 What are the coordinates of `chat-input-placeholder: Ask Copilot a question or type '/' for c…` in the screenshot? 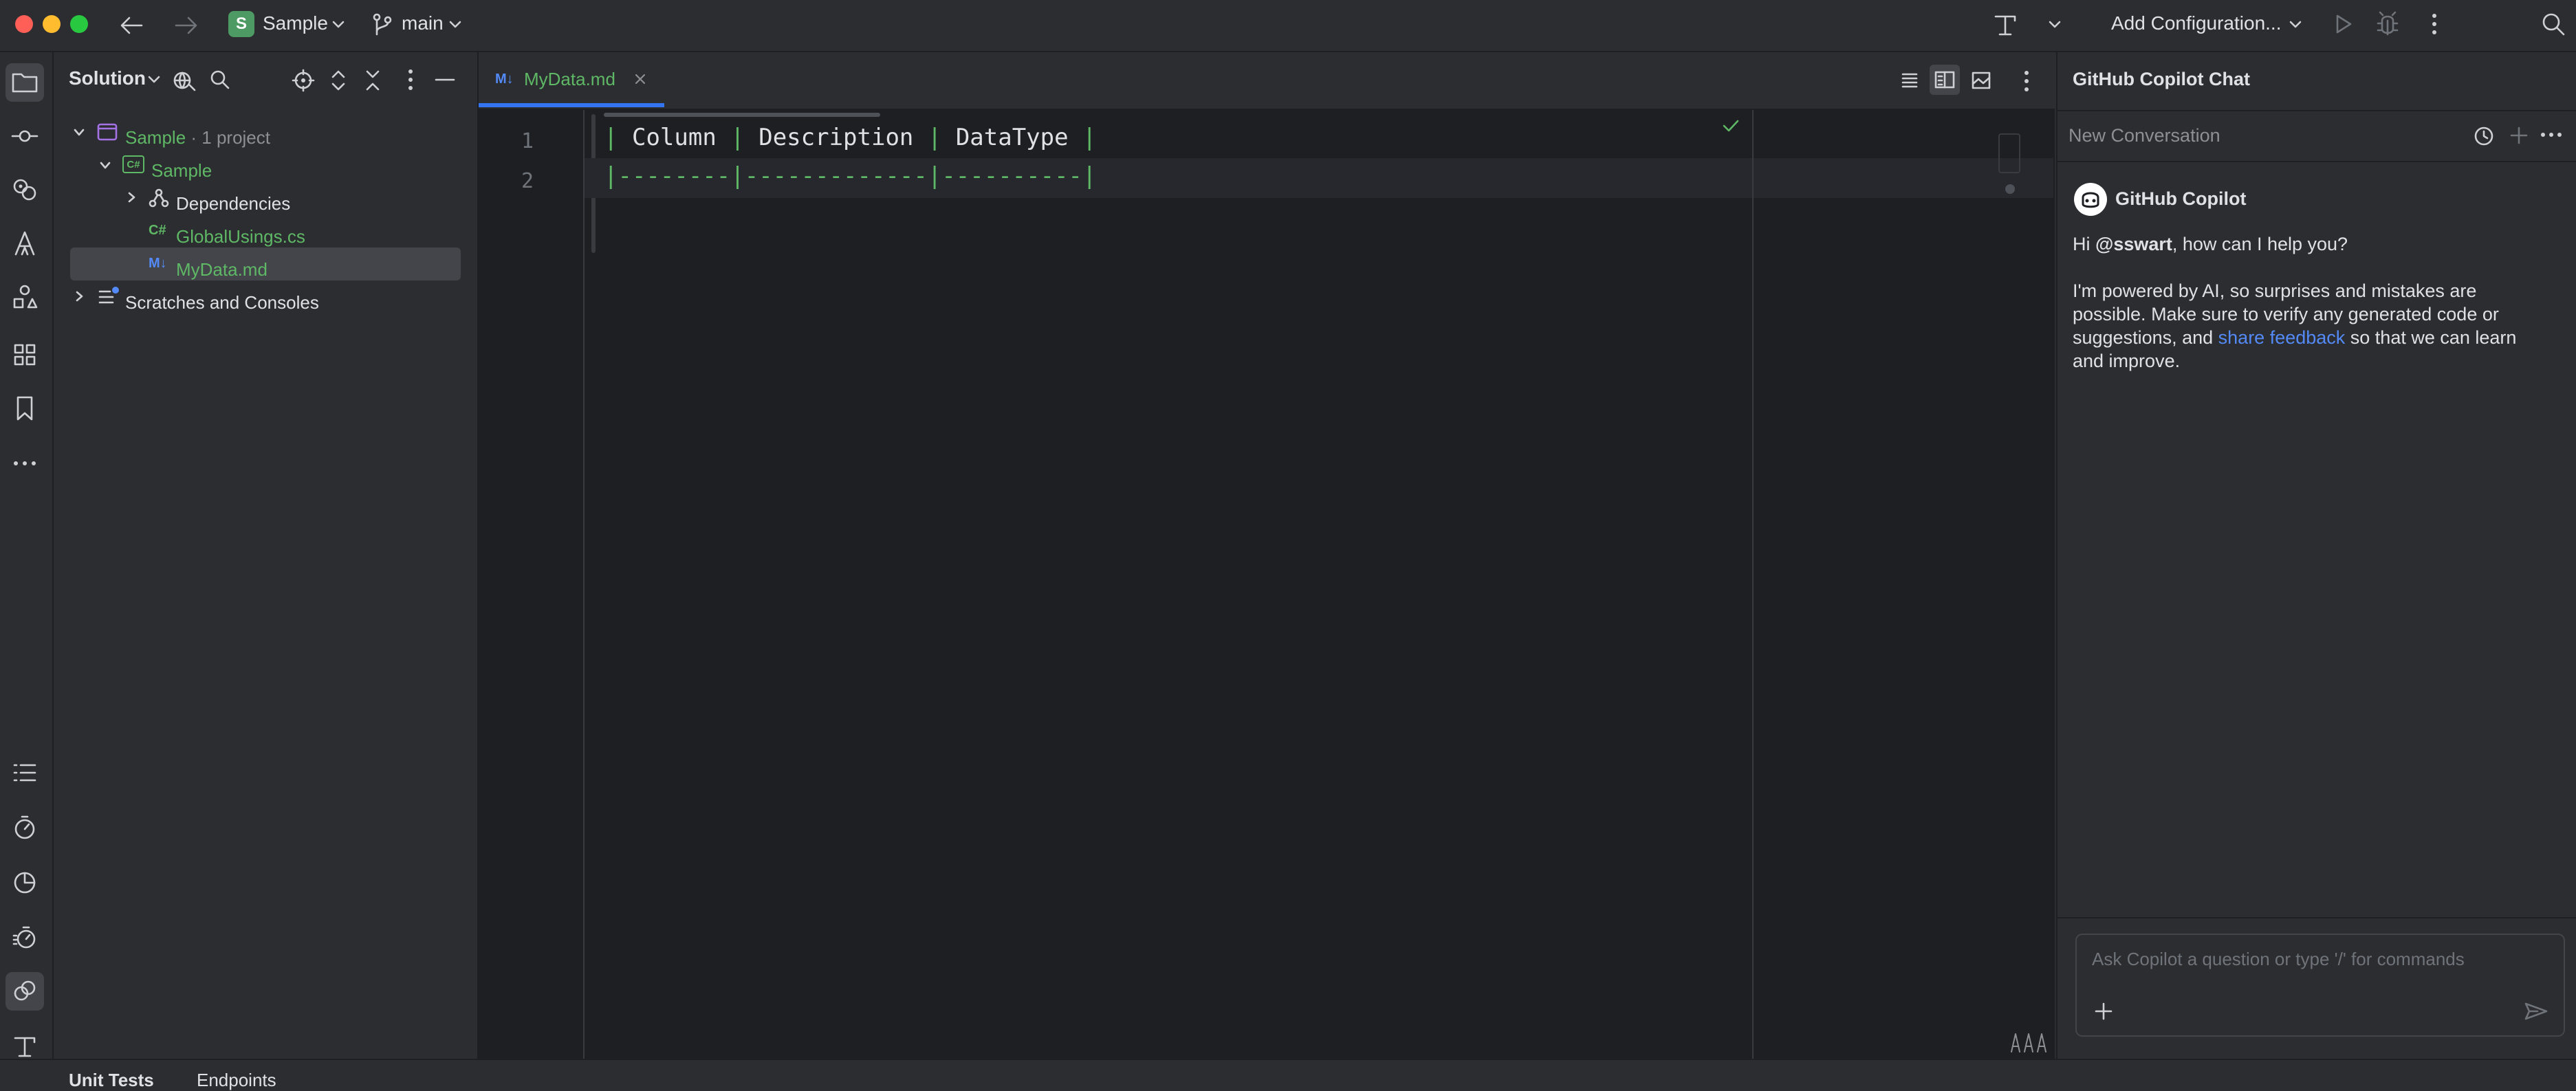 It's located at (2278, 960).